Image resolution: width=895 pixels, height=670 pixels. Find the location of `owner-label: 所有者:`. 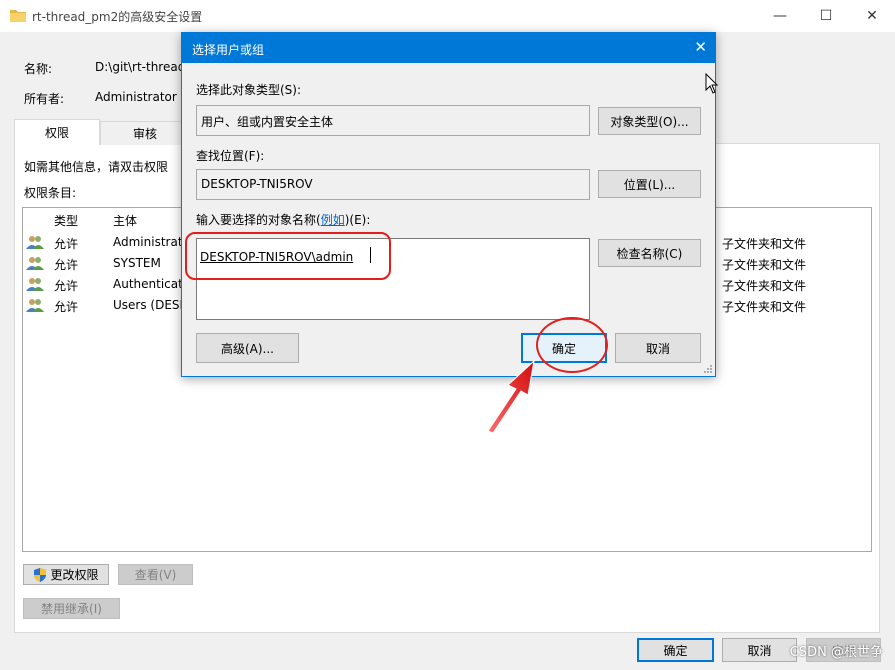

owner-label: 所有者: is located at coordinates (44, 99).